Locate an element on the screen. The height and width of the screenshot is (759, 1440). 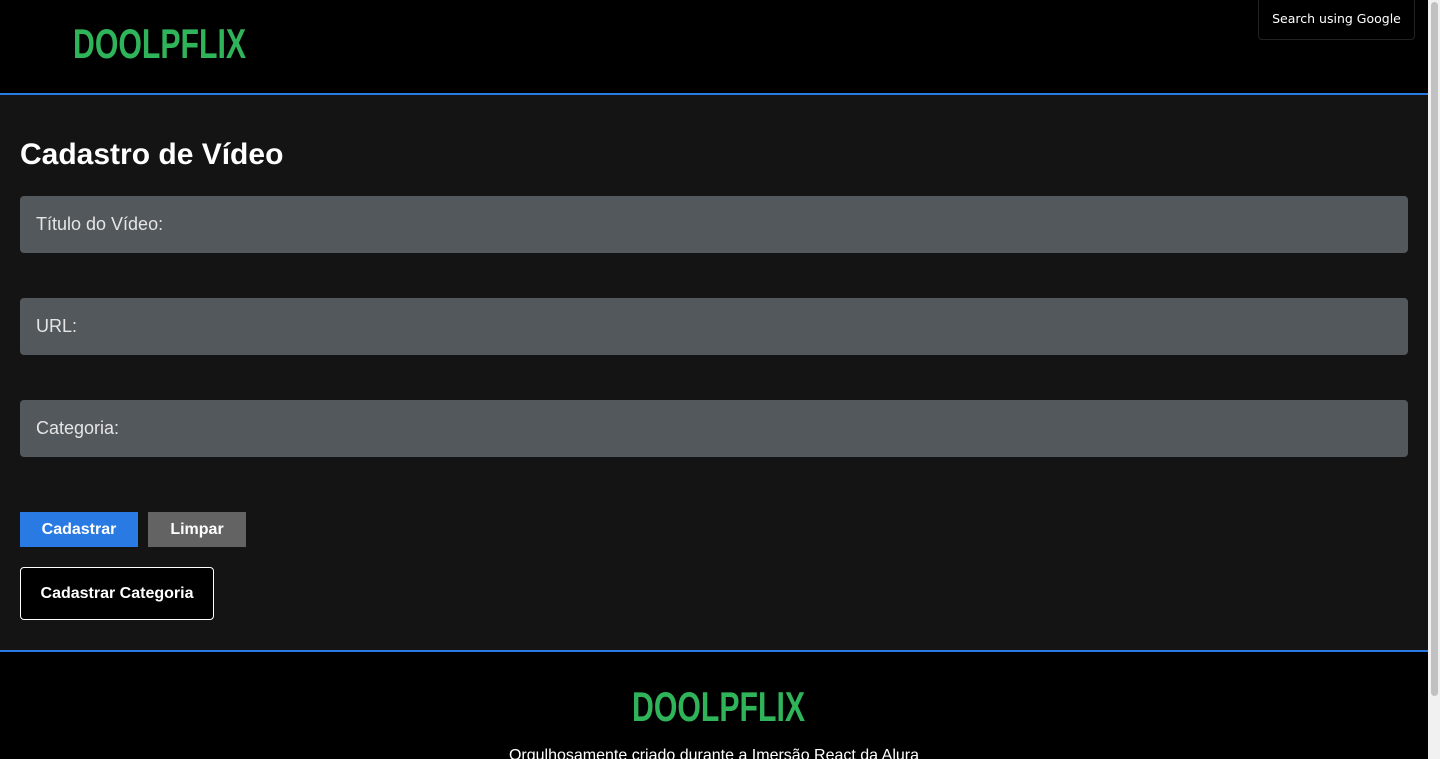
footer-logo: DOOLPFLIX is located at coordinates (718, 707).